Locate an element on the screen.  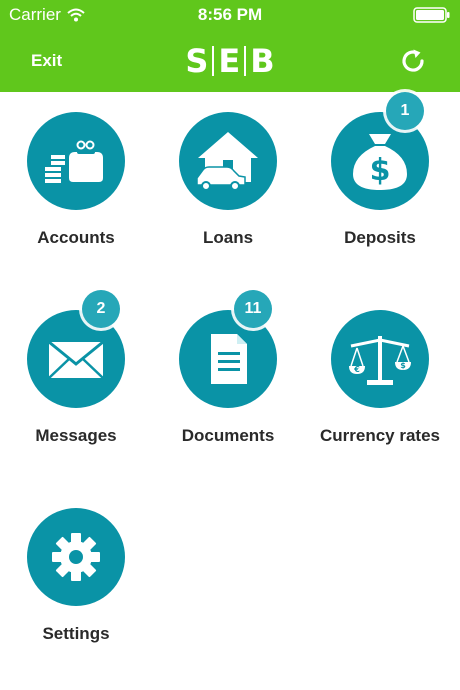
logo-letter-s: S is located at coordinates (197, 61).